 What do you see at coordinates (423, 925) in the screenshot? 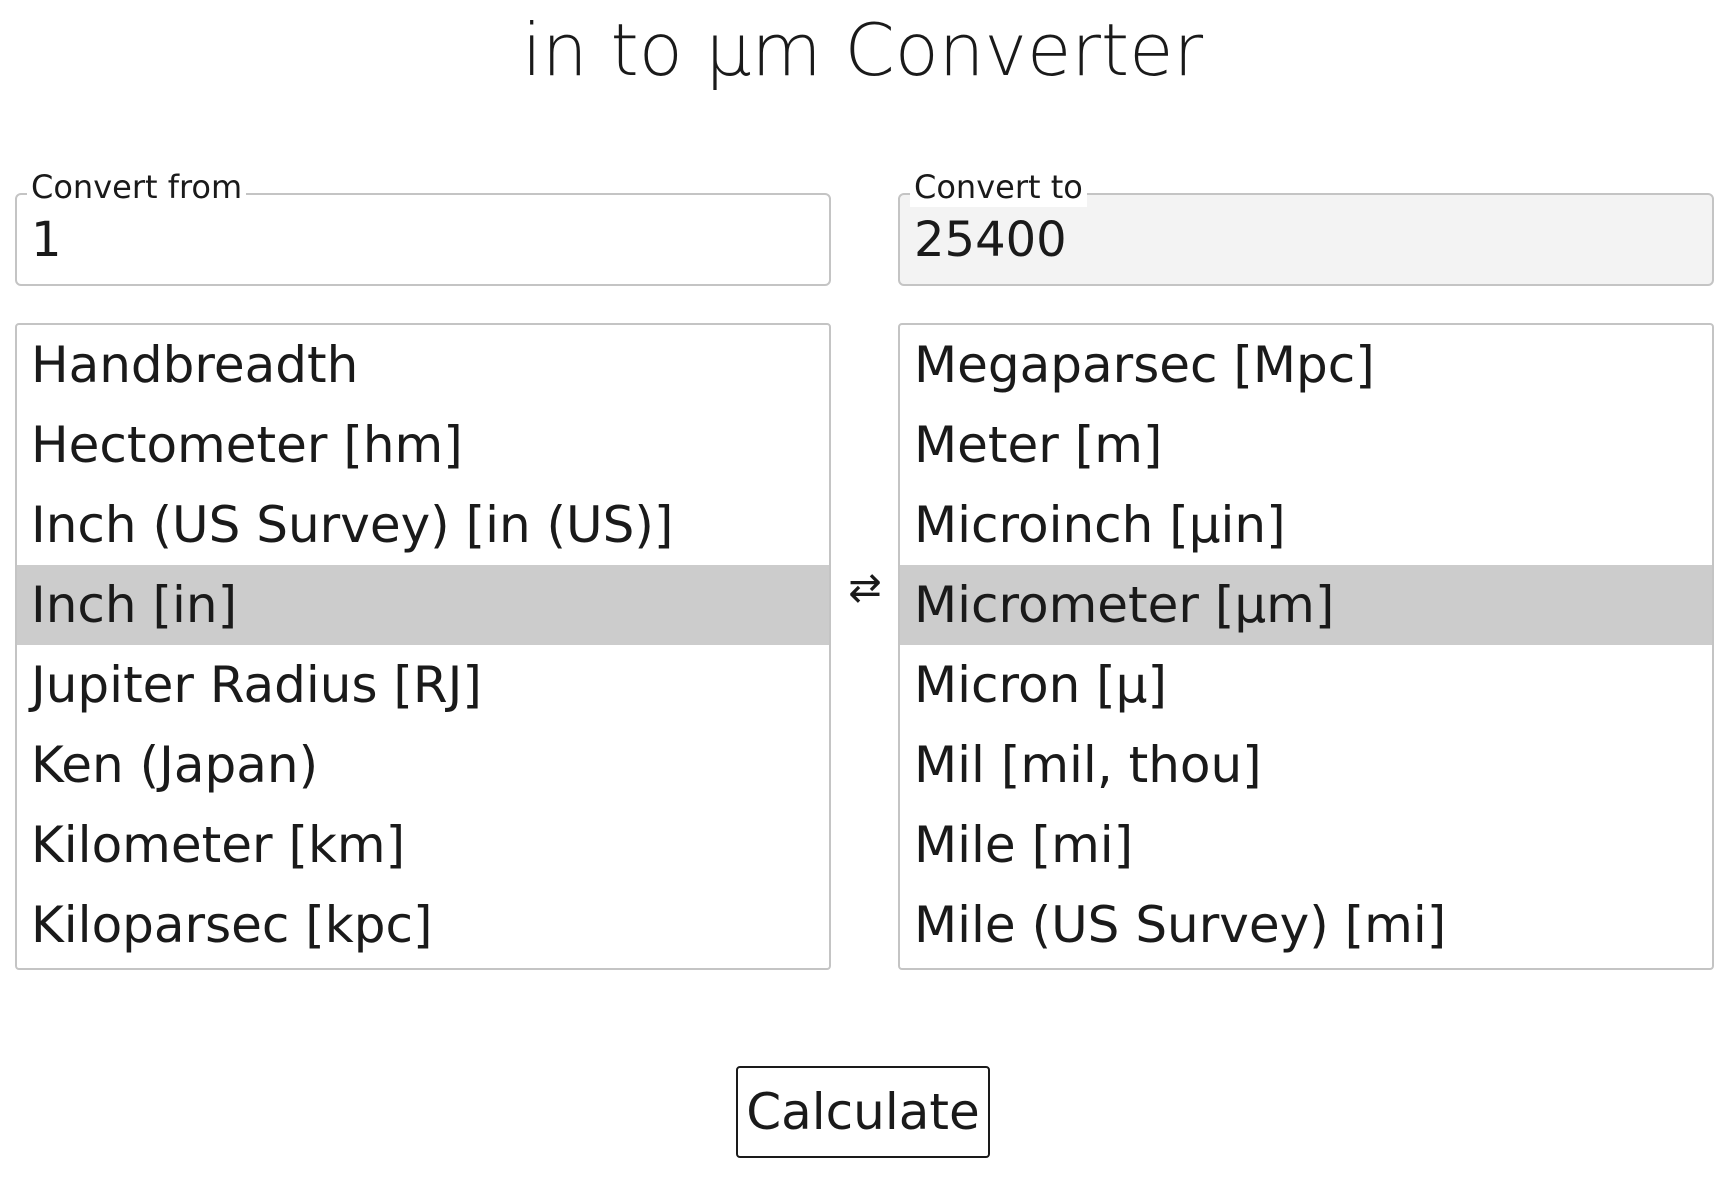
I see `from-unit-option: Kiloparsec [kpc]` at bounding box center [423, 925].